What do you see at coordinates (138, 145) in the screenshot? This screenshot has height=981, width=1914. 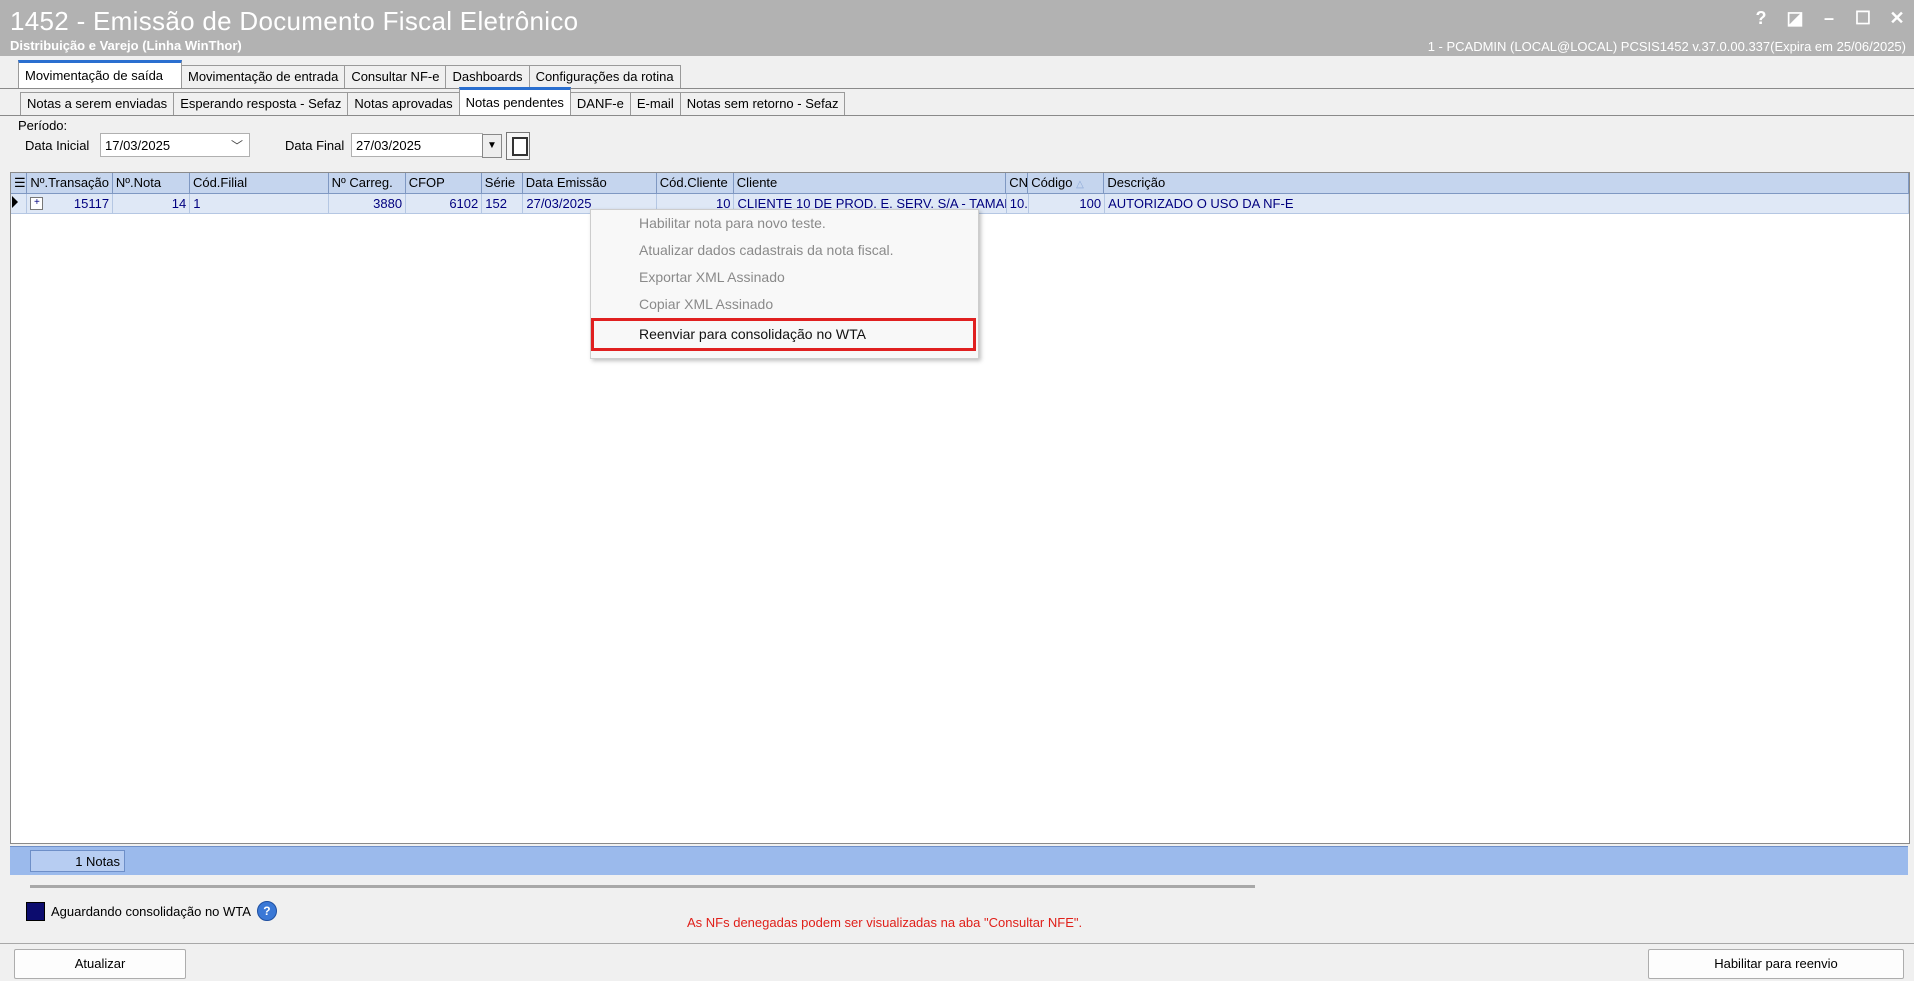 I see `data-inicial-value: 17/03/2025` at bounding box center [138, 145].